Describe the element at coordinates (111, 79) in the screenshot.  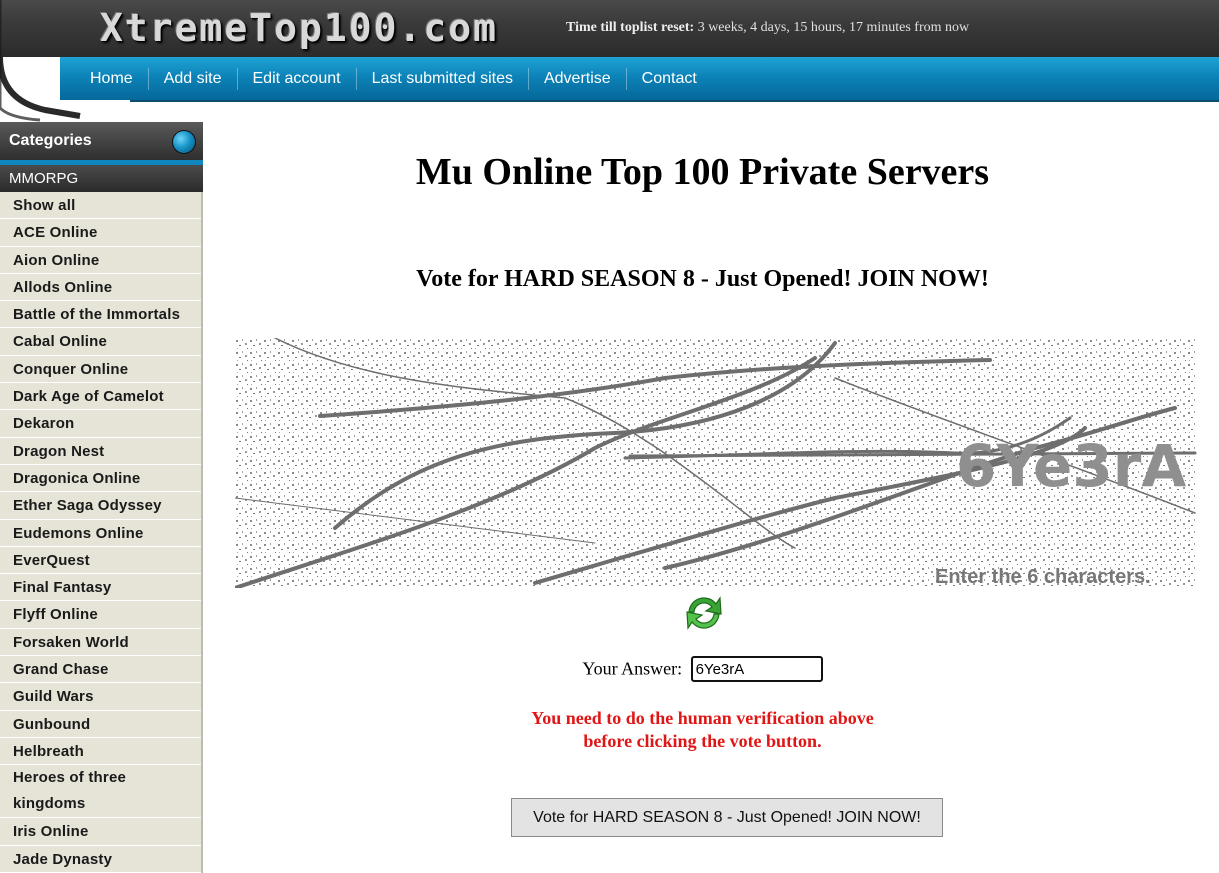
I see `nav-home: Home` at that location.